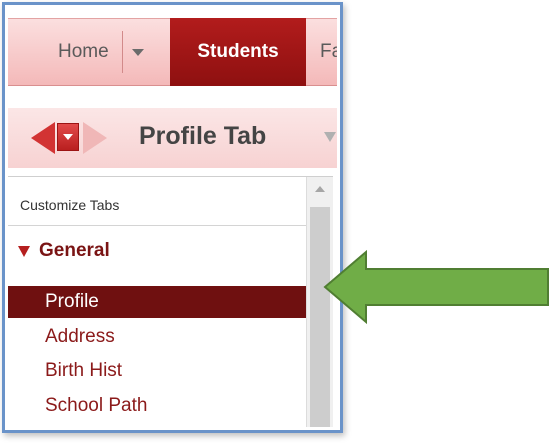  What do you see at coordinates (238, 52) in the screenshot?
I see `nav-students-tab: Students` at bounding box center [238, 52].